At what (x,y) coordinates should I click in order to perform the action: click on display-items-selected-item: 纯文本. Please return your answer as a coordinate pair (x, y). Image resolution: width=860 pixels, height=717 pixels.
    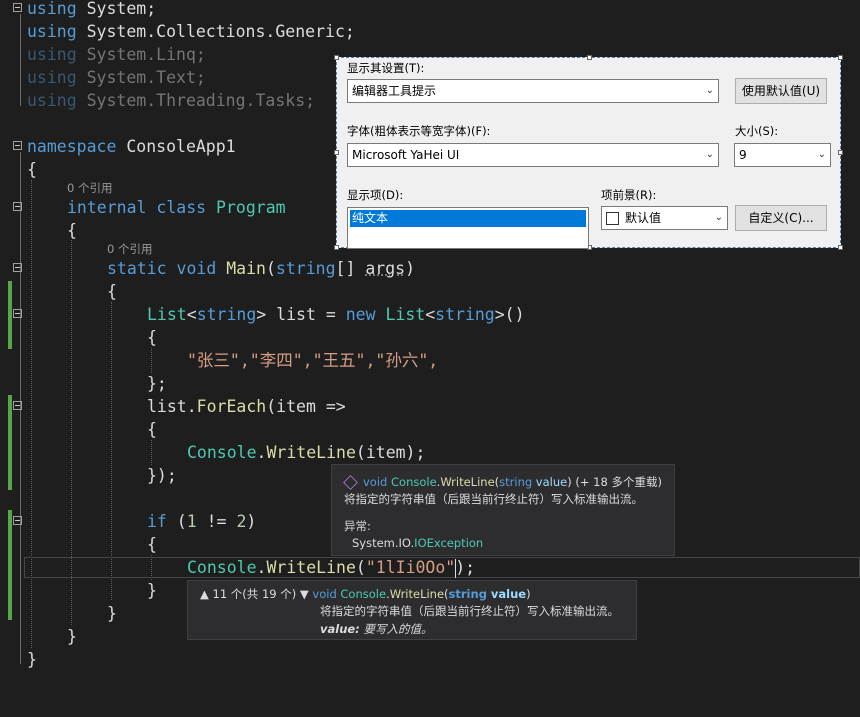
    Looking at the image, I should click on (468, 218).